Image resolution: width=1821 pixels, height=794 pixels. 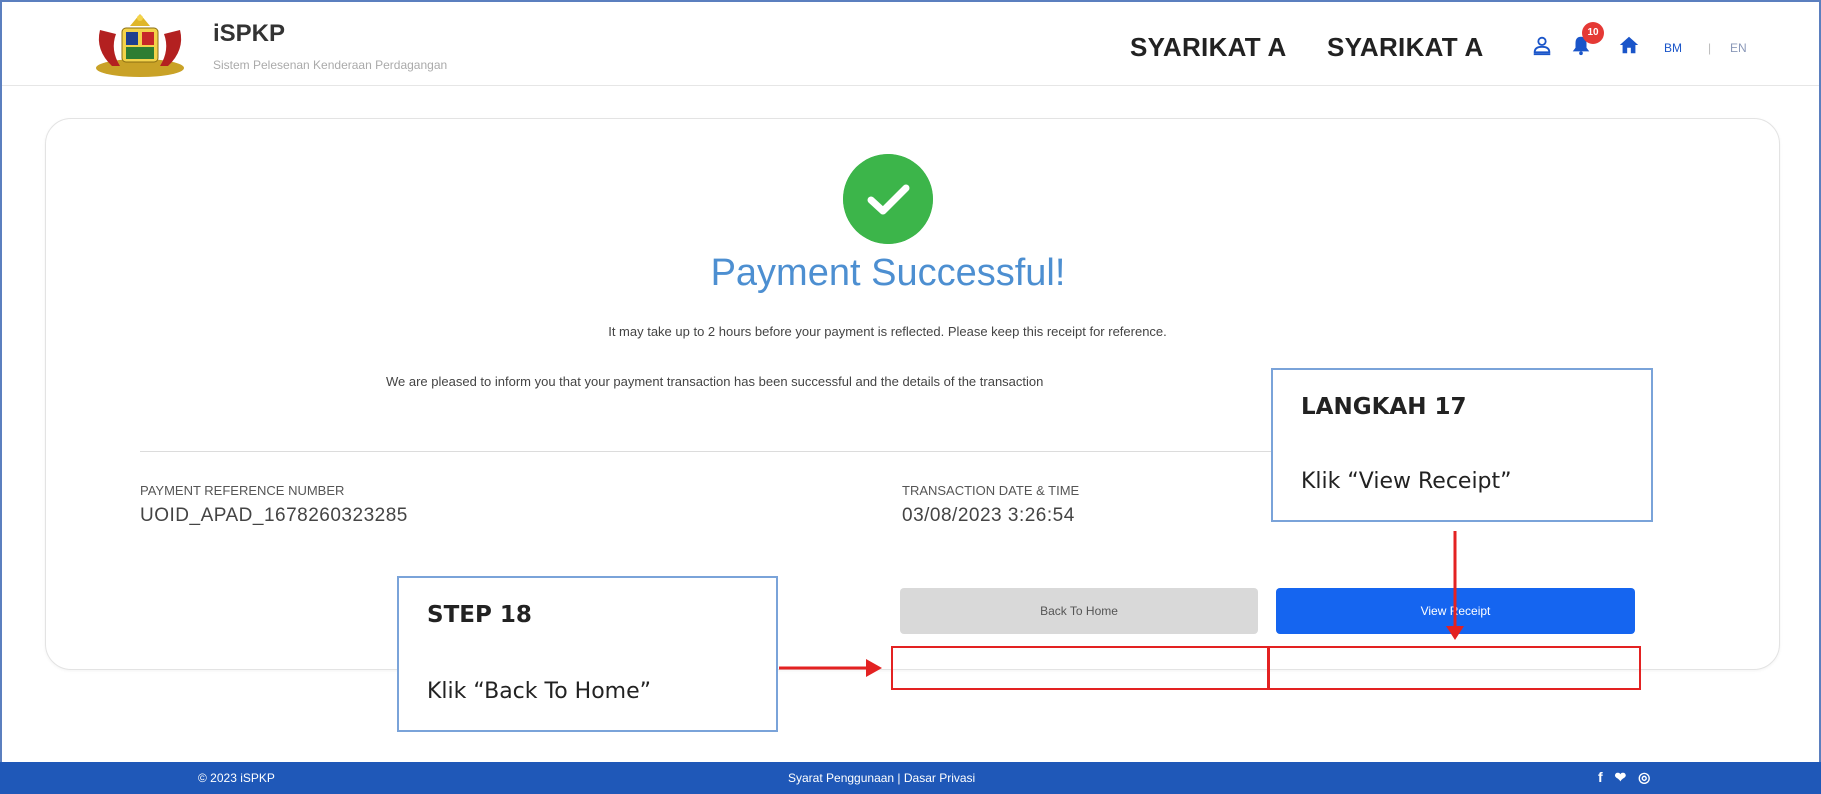 What do you see at coordinates (1208, 47) in the screenshot?
I see `company-name-1: SYARIKAT A` at bounding box center [1208, 47].